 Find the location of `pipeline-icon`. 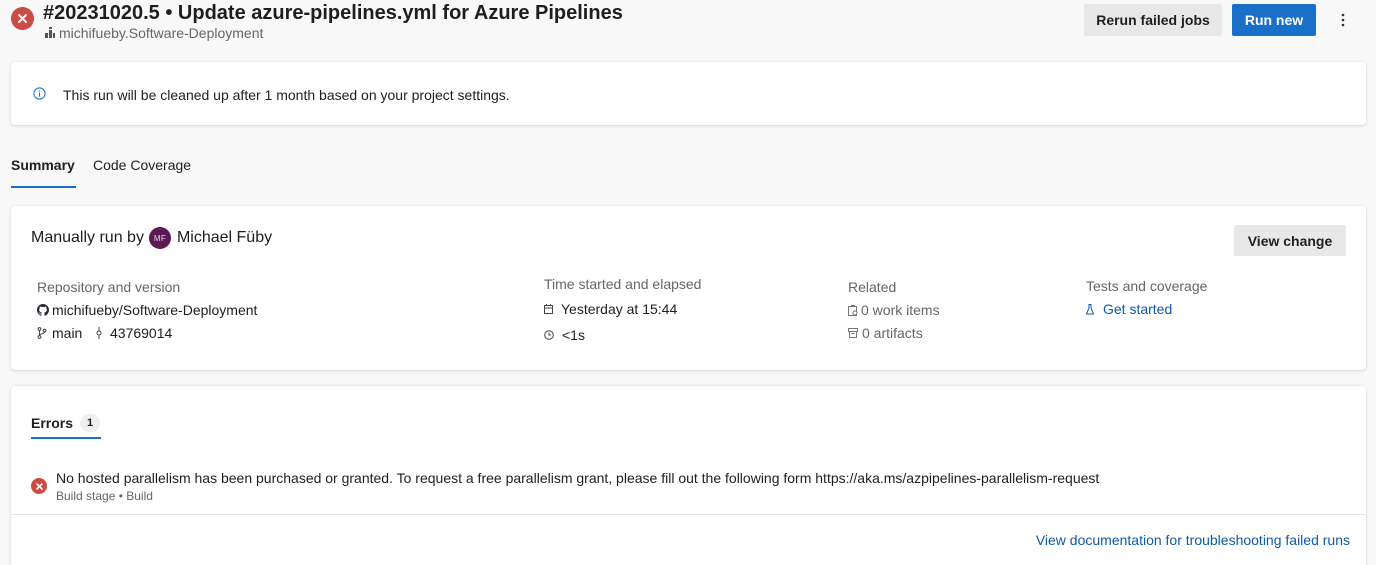

pipeline-icon is located at coordinates (50, 32).